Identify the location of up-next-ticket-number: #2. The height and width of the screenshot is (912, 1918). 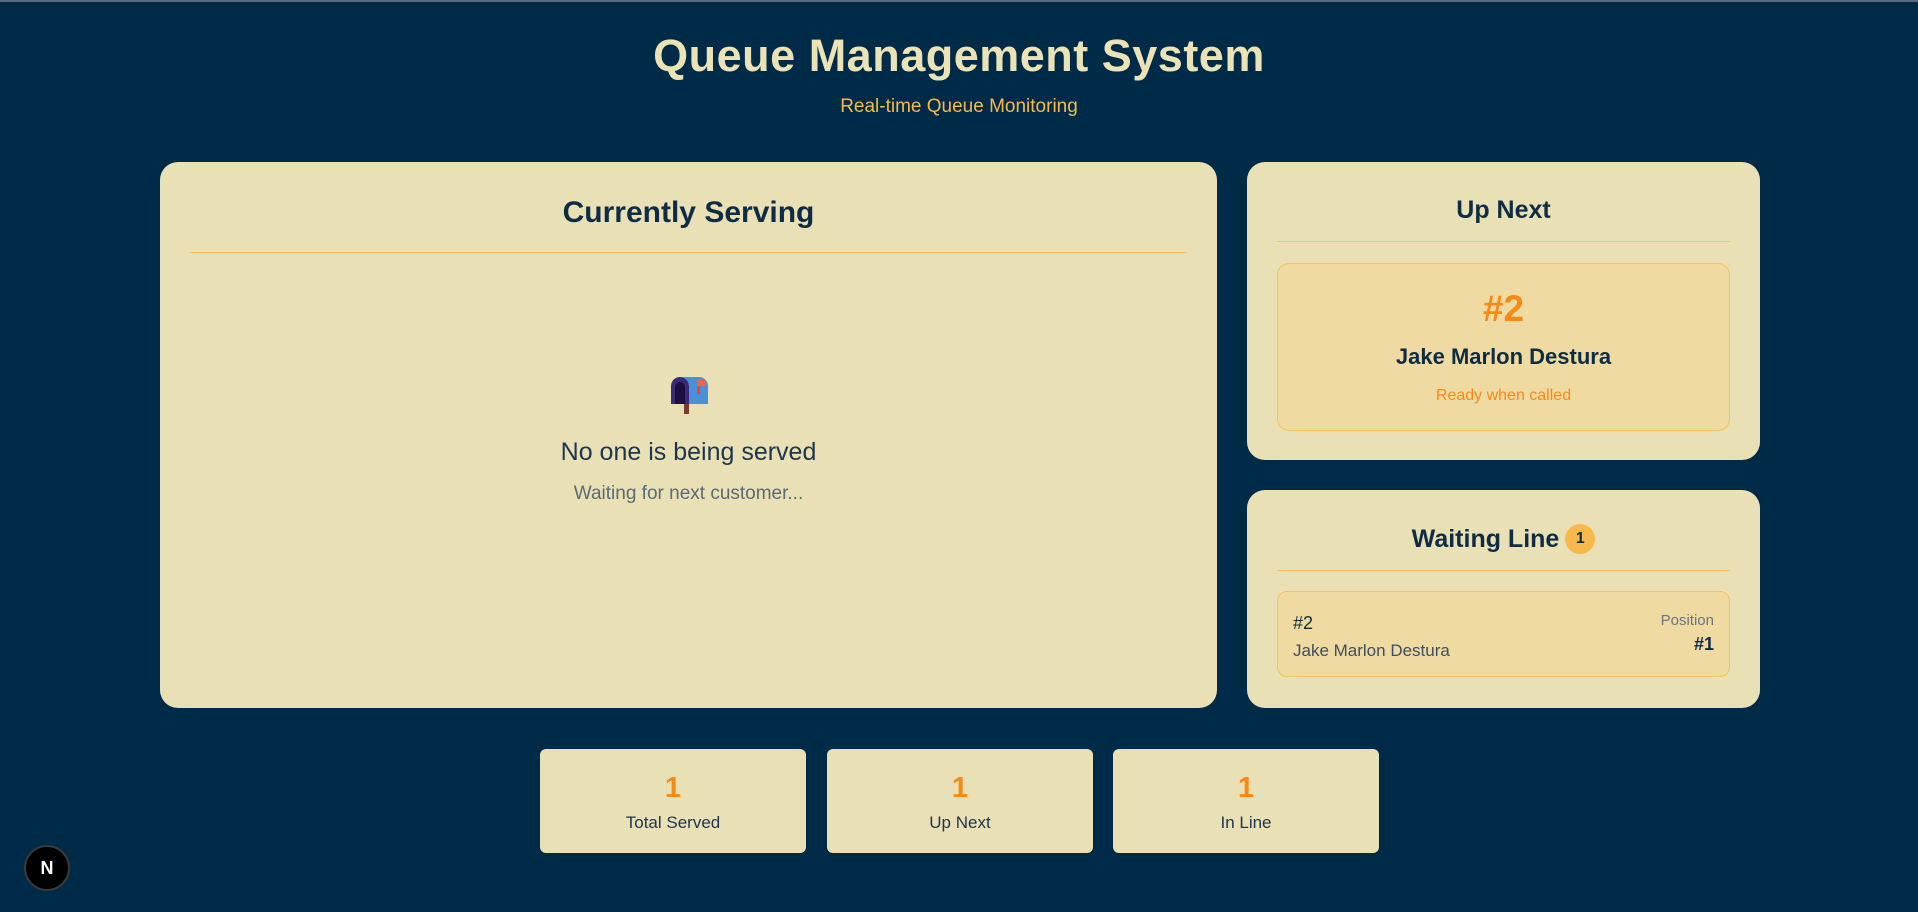
(1503, 308).